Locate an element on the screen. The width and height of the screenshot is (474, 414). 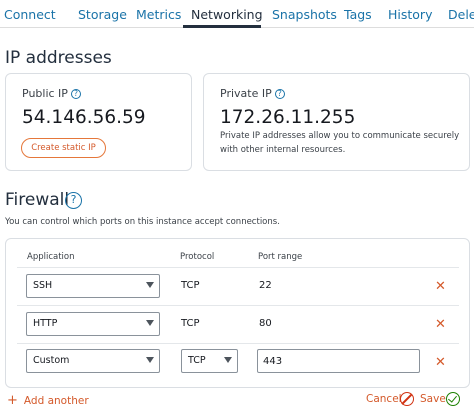
public-ip-value: 54.146.56.59 is located at coordinates (84, 117).